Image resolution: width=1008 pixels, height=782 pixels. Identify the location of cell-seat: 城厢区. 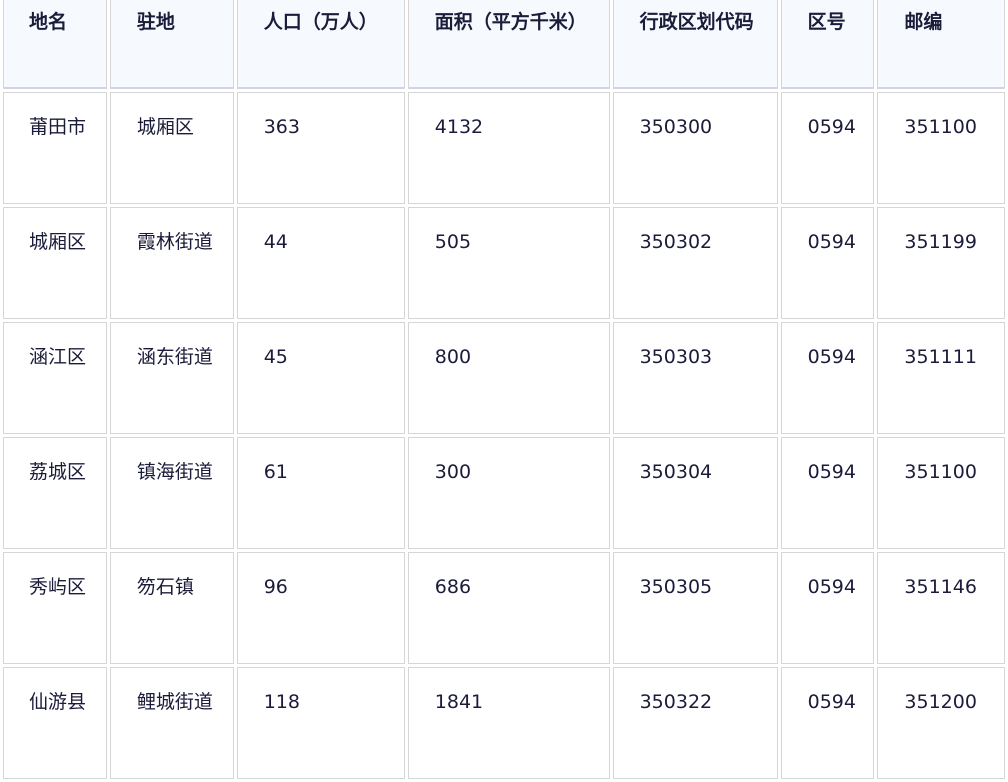
(171, 148).